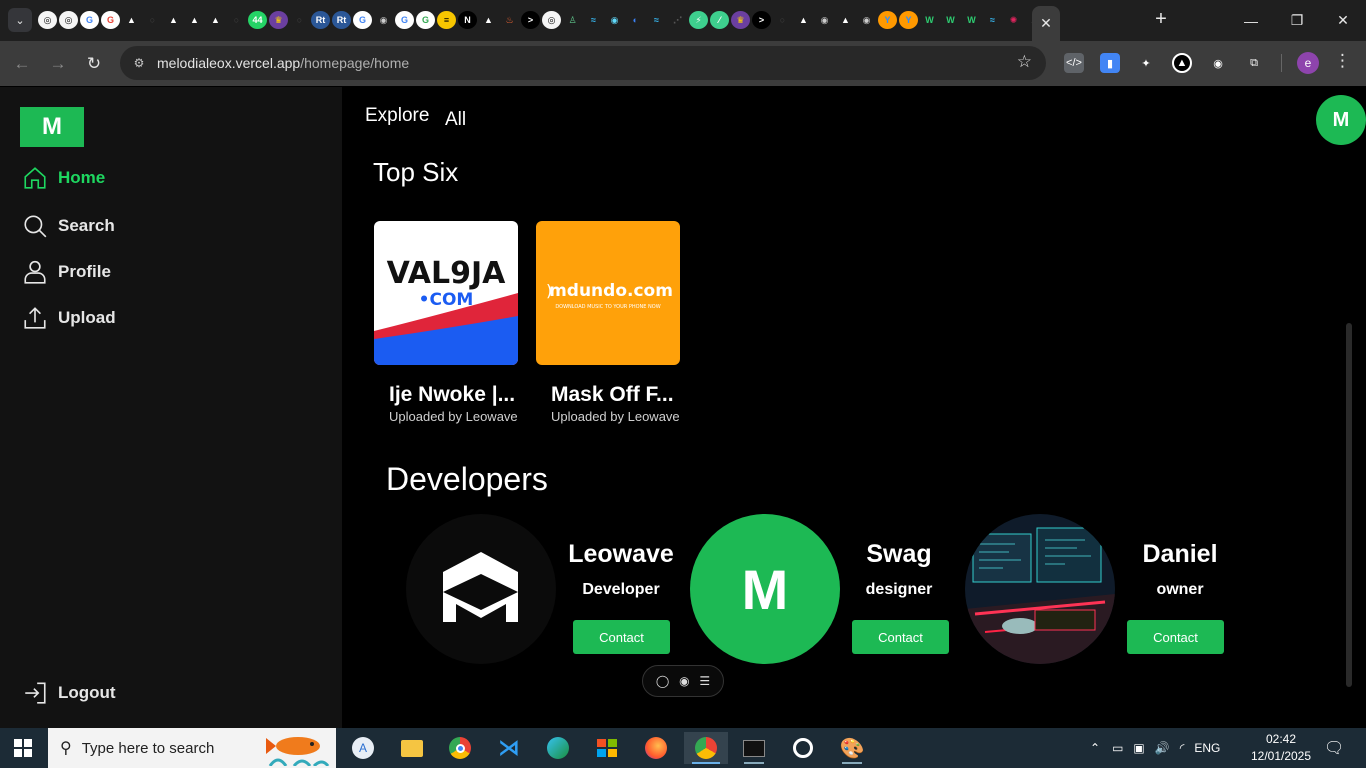 Image resolution: width=1366 pixels, height=768 pixels. What do you see at coordinates (467, 20) in the screenshot?
I see `tab-favicon: N` at bounding box center [467, 20].